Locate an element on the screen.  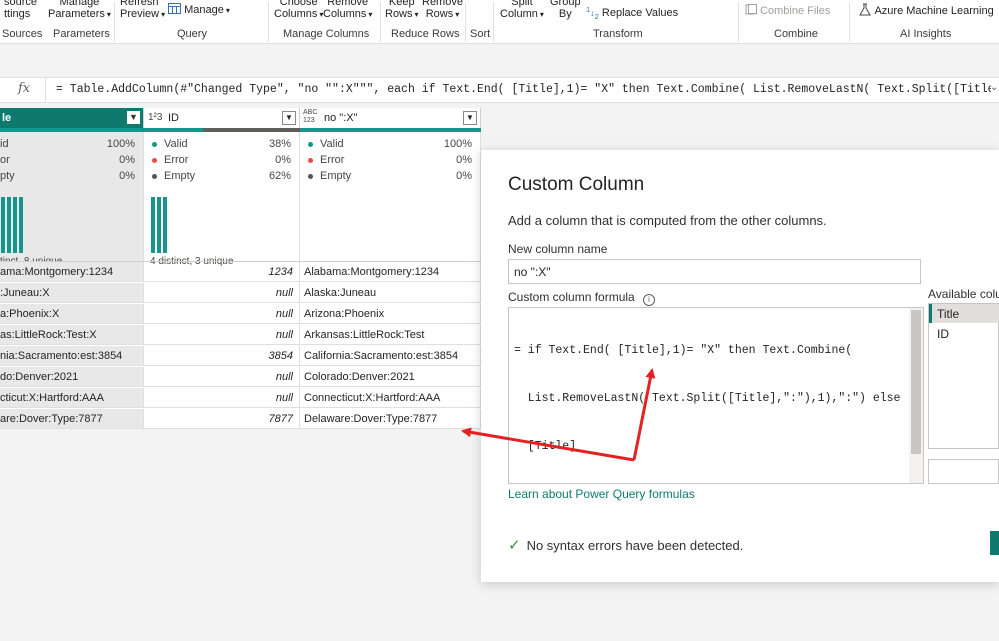
annotation-arrow-formula is located at coordinates (644, 414).